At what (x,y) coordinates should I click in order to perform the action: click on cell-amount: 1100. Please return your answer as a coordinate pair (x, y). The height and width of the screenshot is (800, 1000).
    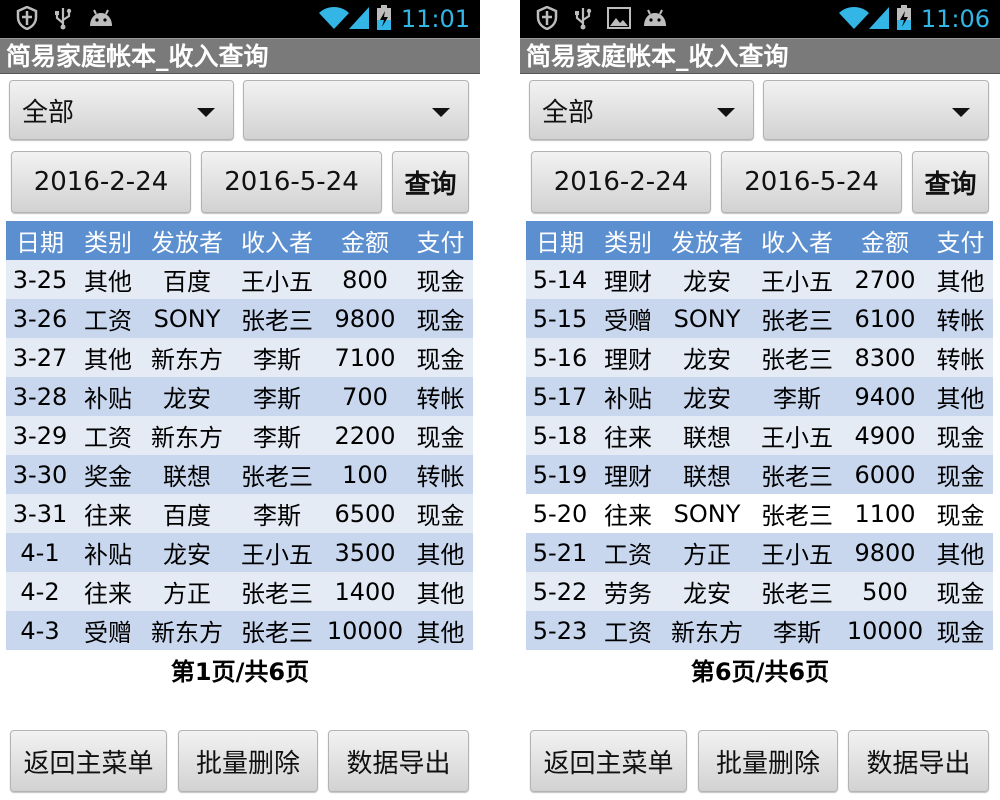
    Looking at the image, I should click on (885, 513).